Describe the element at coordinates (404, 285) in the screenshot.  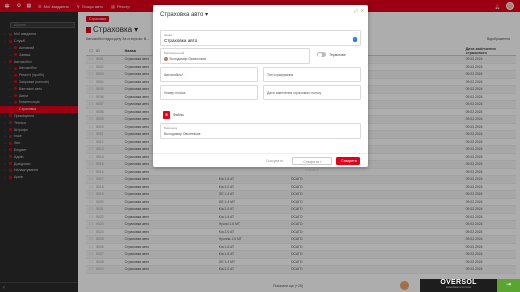
I see `chat-avatar` at that location.